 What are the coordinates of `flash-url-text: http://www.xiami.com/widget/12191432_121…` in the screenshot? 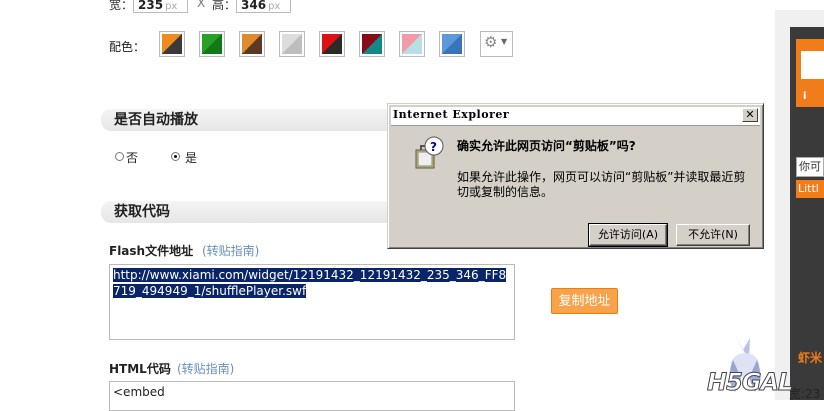 It's located at (310, 283).